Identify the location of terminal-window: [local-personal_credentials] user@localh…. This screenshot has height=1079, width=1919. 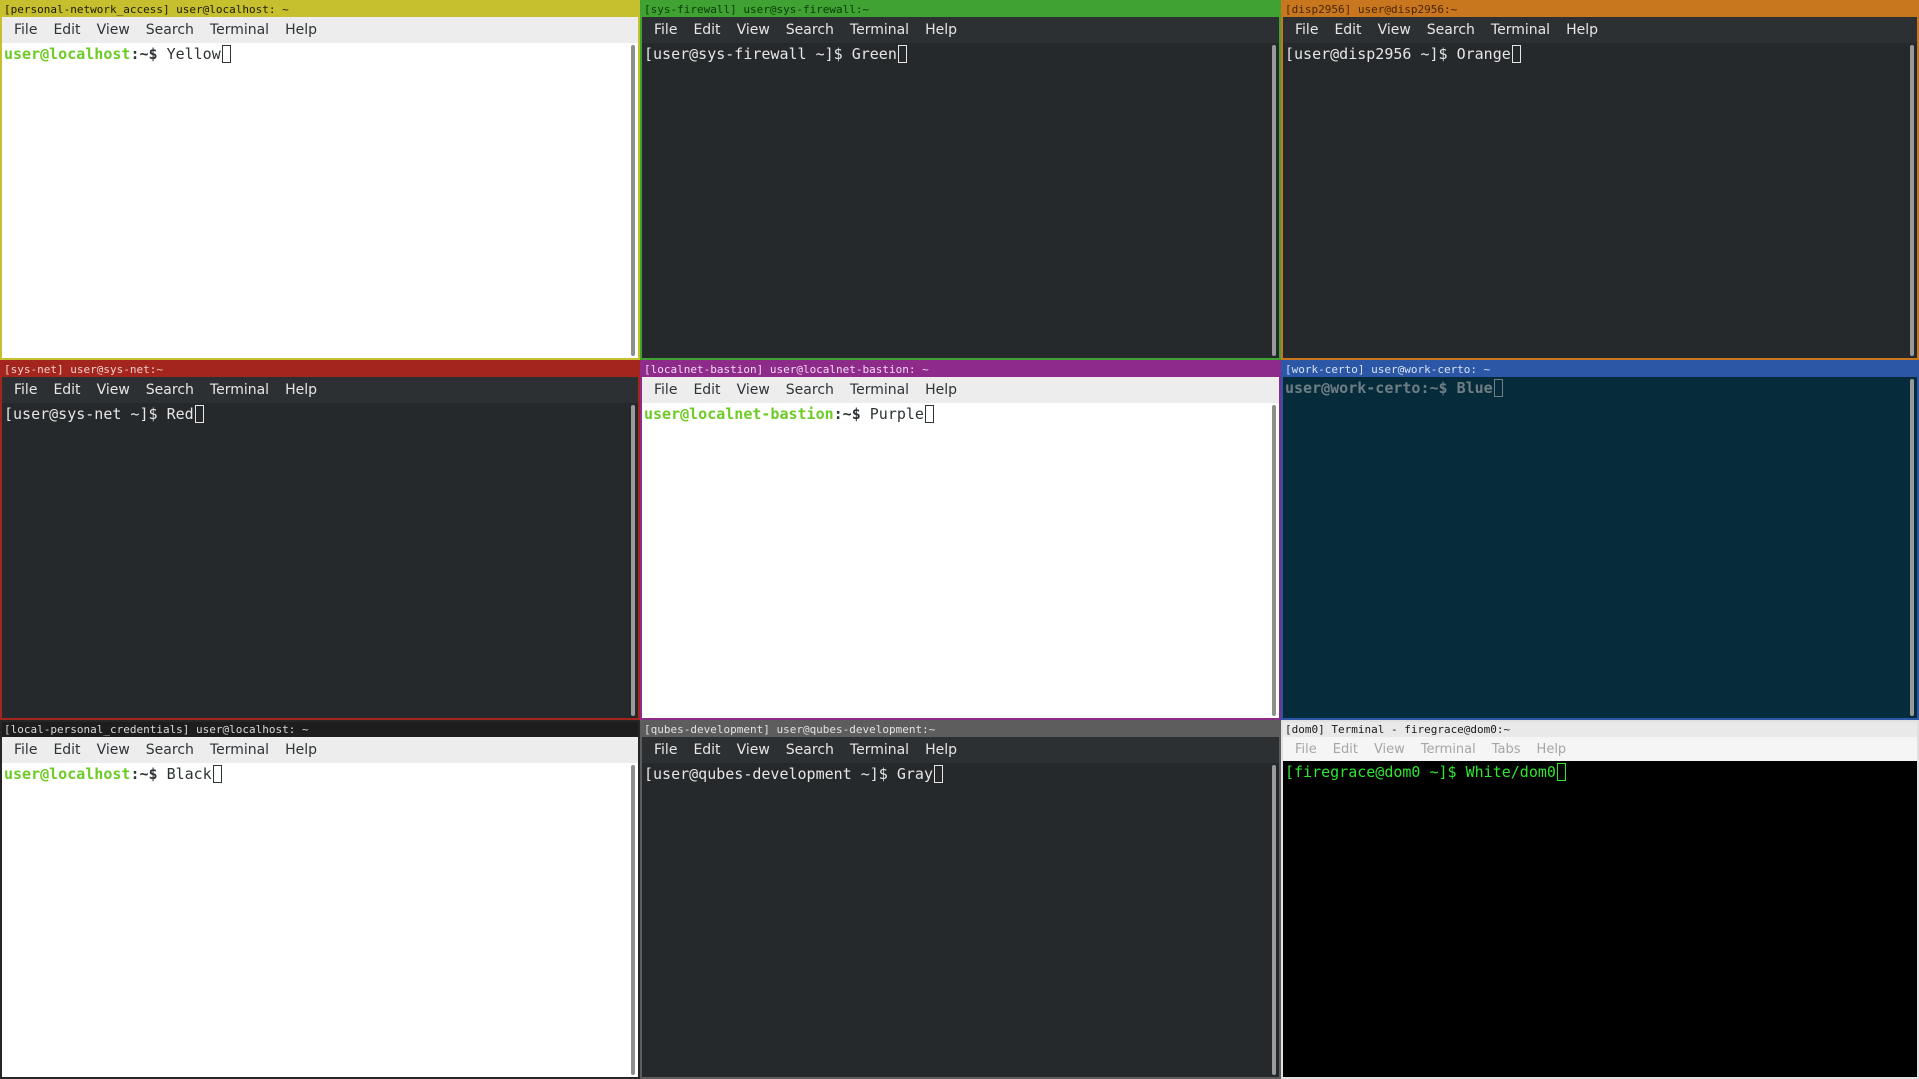
(320, 899).